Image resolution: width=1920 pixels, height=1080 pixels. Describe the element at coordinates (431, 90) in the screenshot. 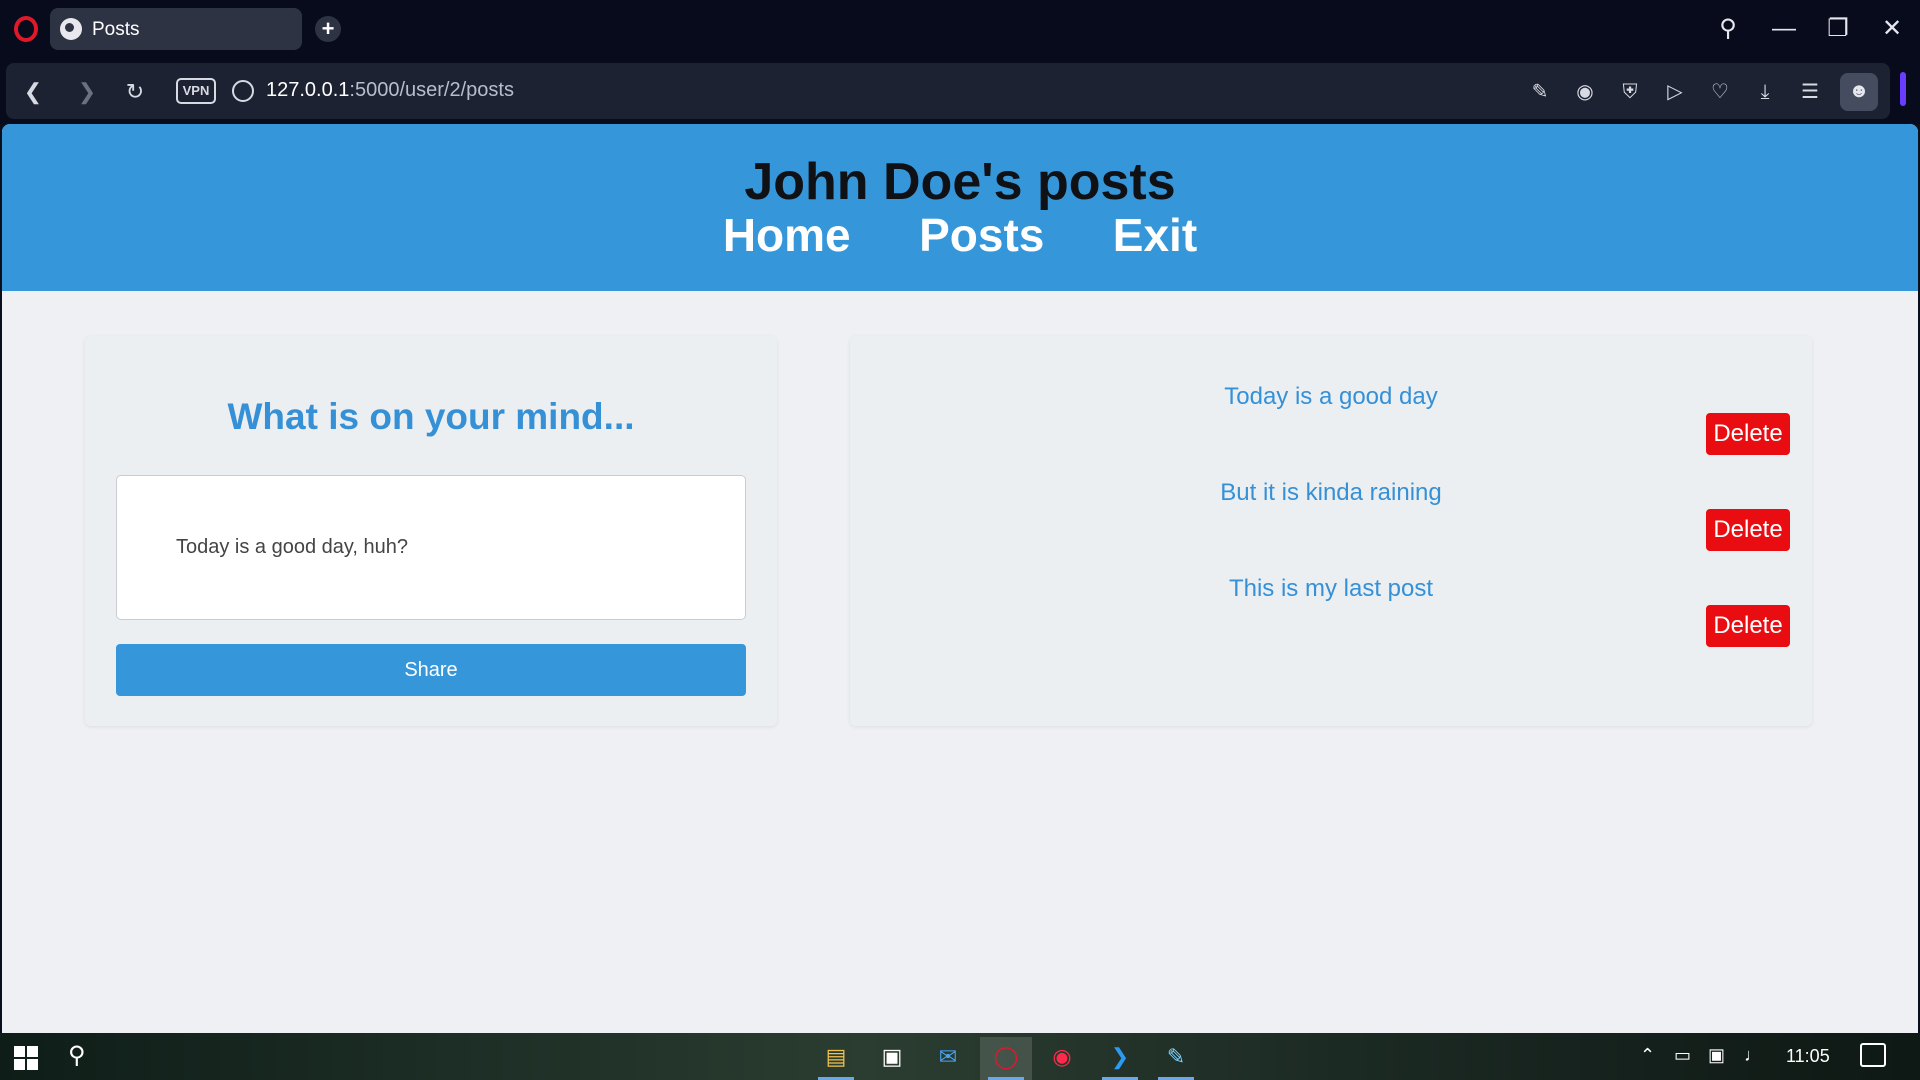

I see `url-path: :5000/user/2/posts` at that location.